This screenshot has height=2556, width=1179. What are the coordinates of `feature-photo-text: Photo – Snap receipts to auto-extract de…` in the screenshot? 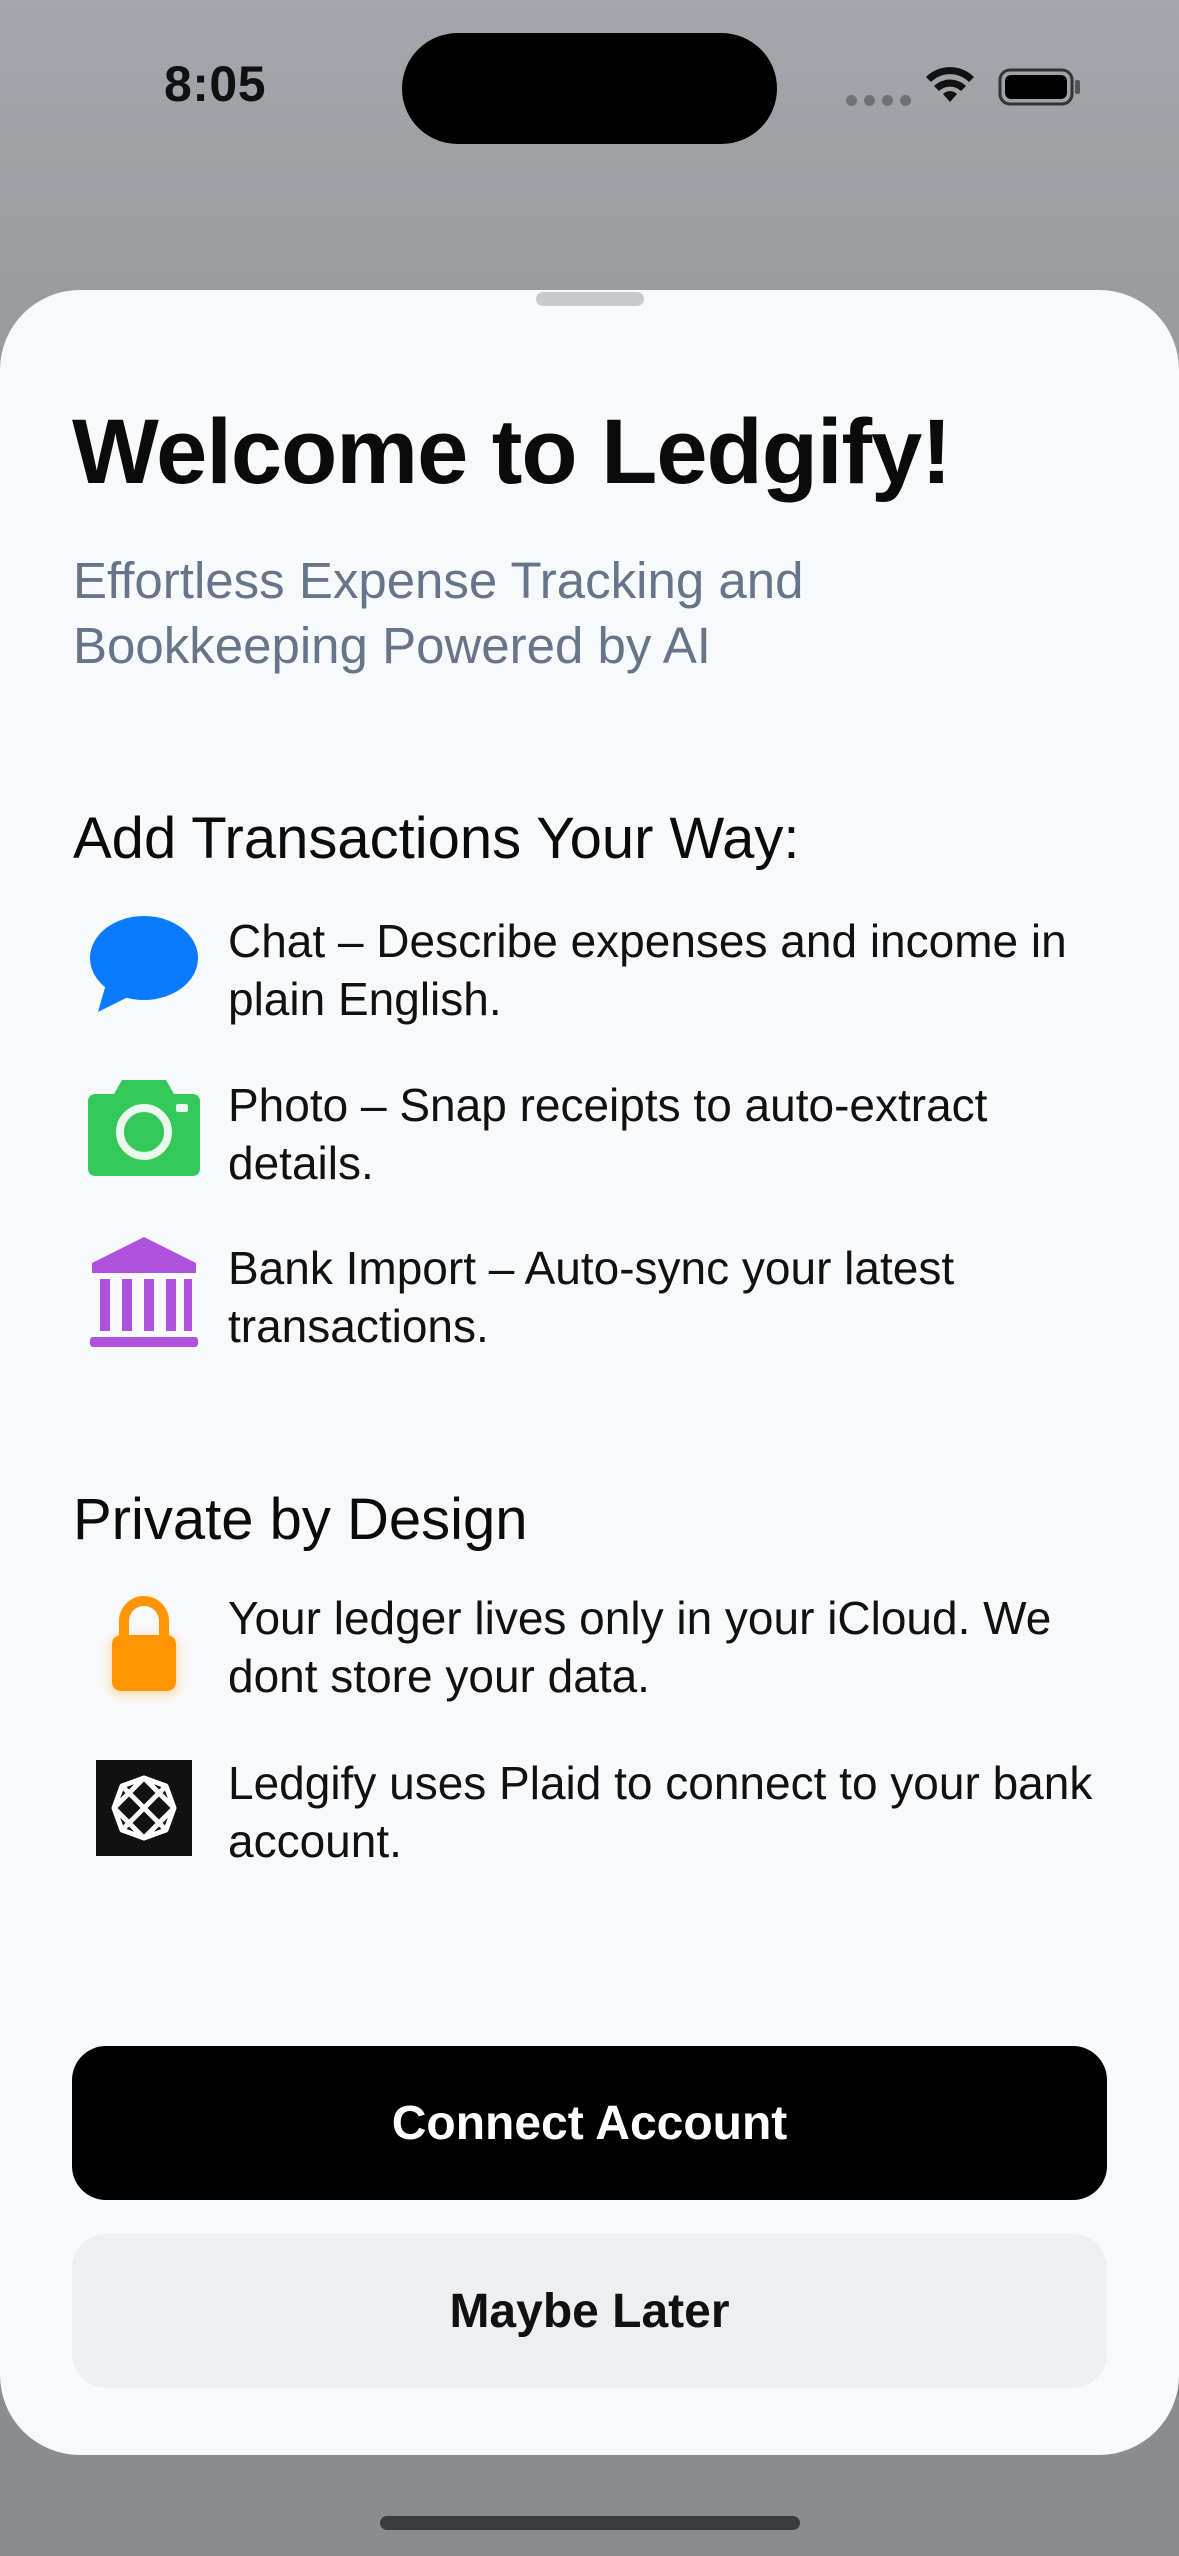 It's located at (608, 1134).